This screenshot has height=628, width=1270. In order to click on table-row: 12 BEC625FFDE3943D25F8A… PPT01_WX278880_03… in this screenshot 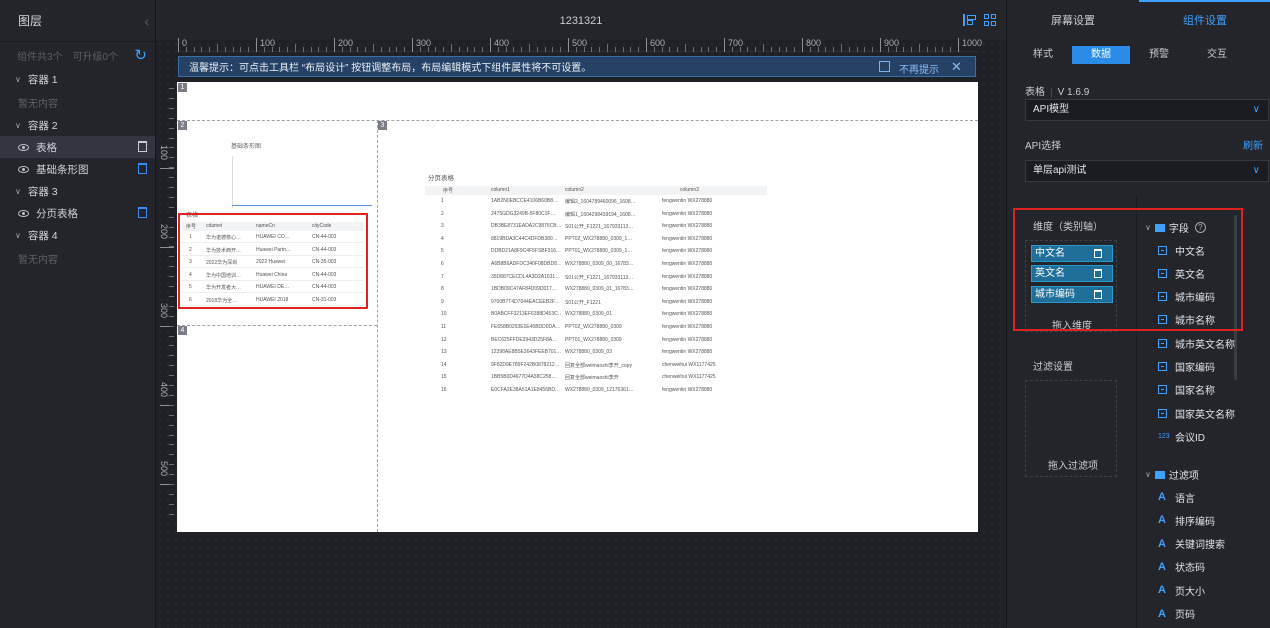, I will do `click(596, 340)`.